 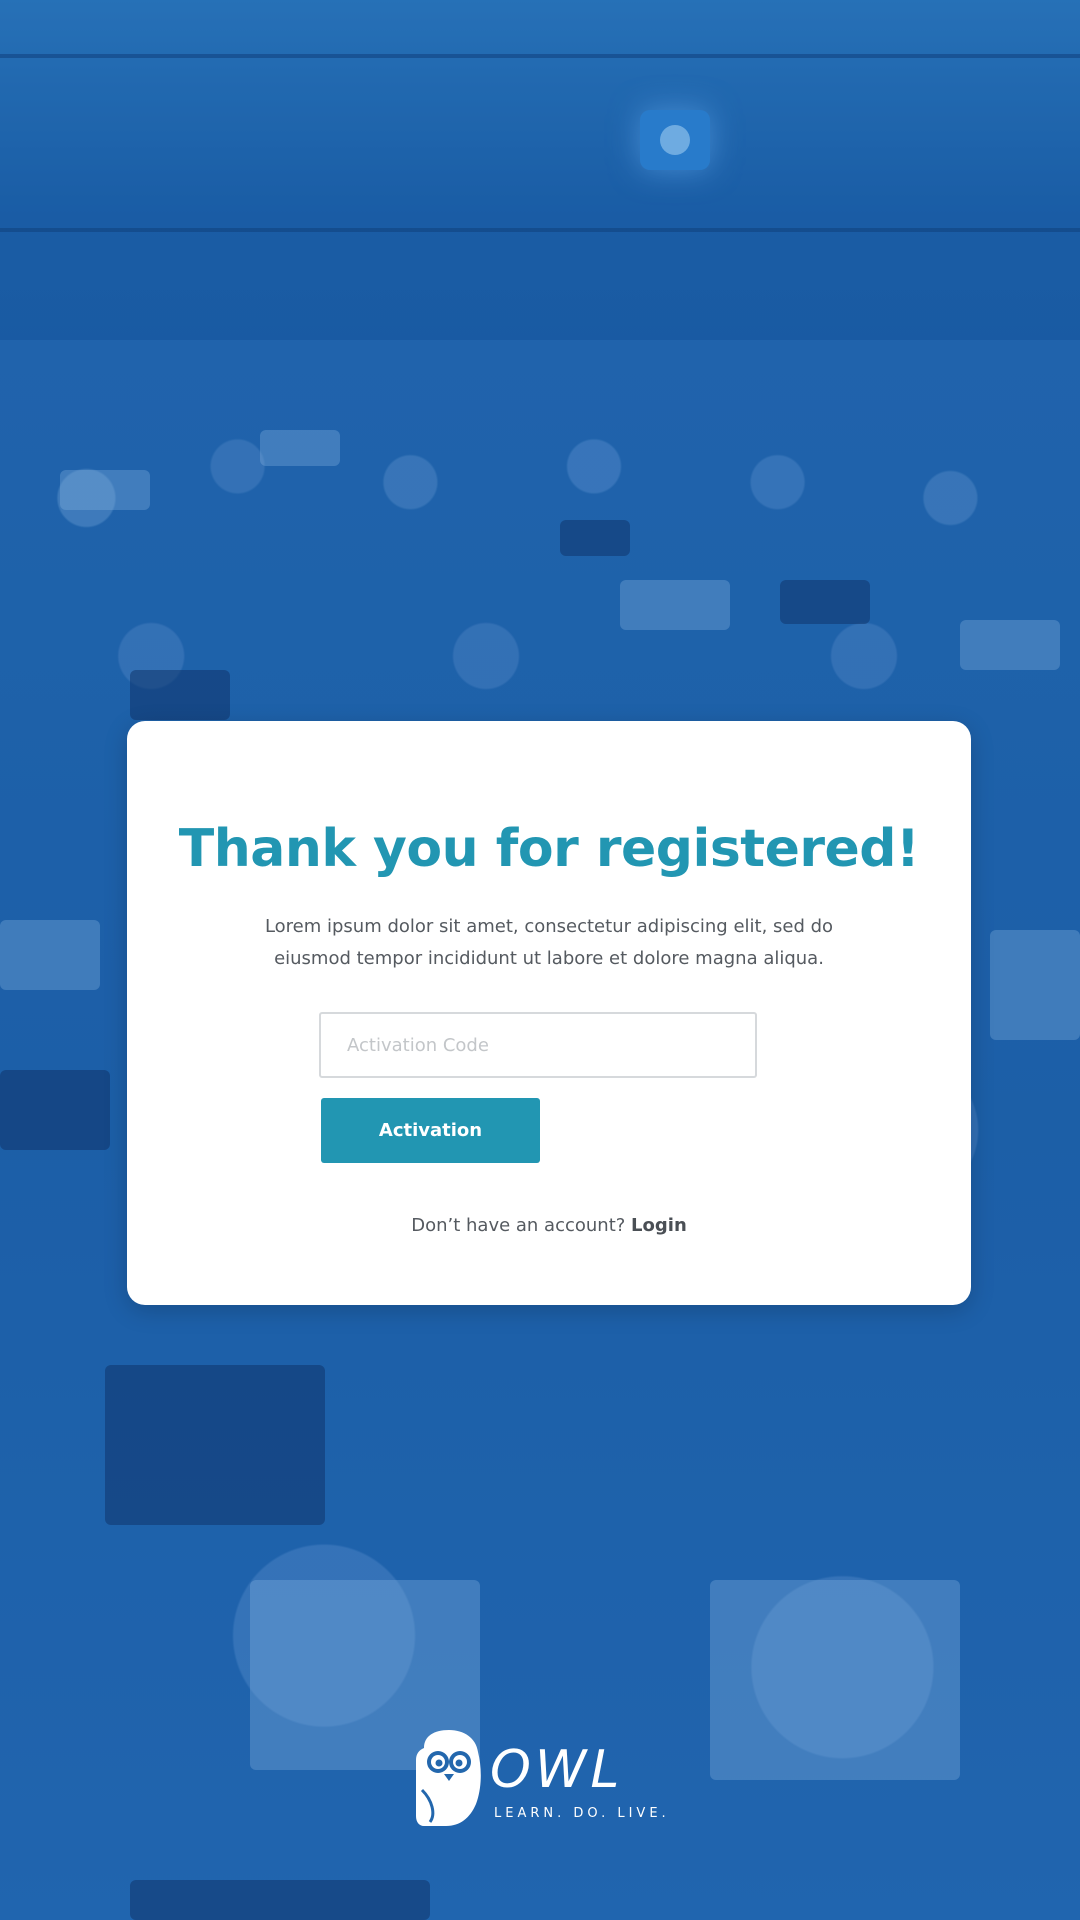 I want to click on owl-logo: OWL LEARN. DO. LIVE., so click(x=542, y=1780).